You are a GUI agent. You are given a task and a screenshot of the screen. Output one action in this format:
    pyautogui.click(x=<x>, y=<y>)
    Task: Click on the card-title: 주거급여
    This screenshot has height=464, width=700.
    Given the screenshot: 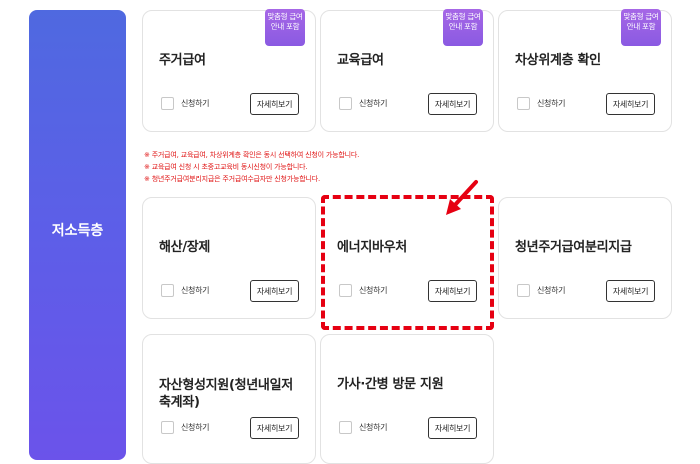 What is the action you would take?
    pyautogui.click(x=182, y=60)
    